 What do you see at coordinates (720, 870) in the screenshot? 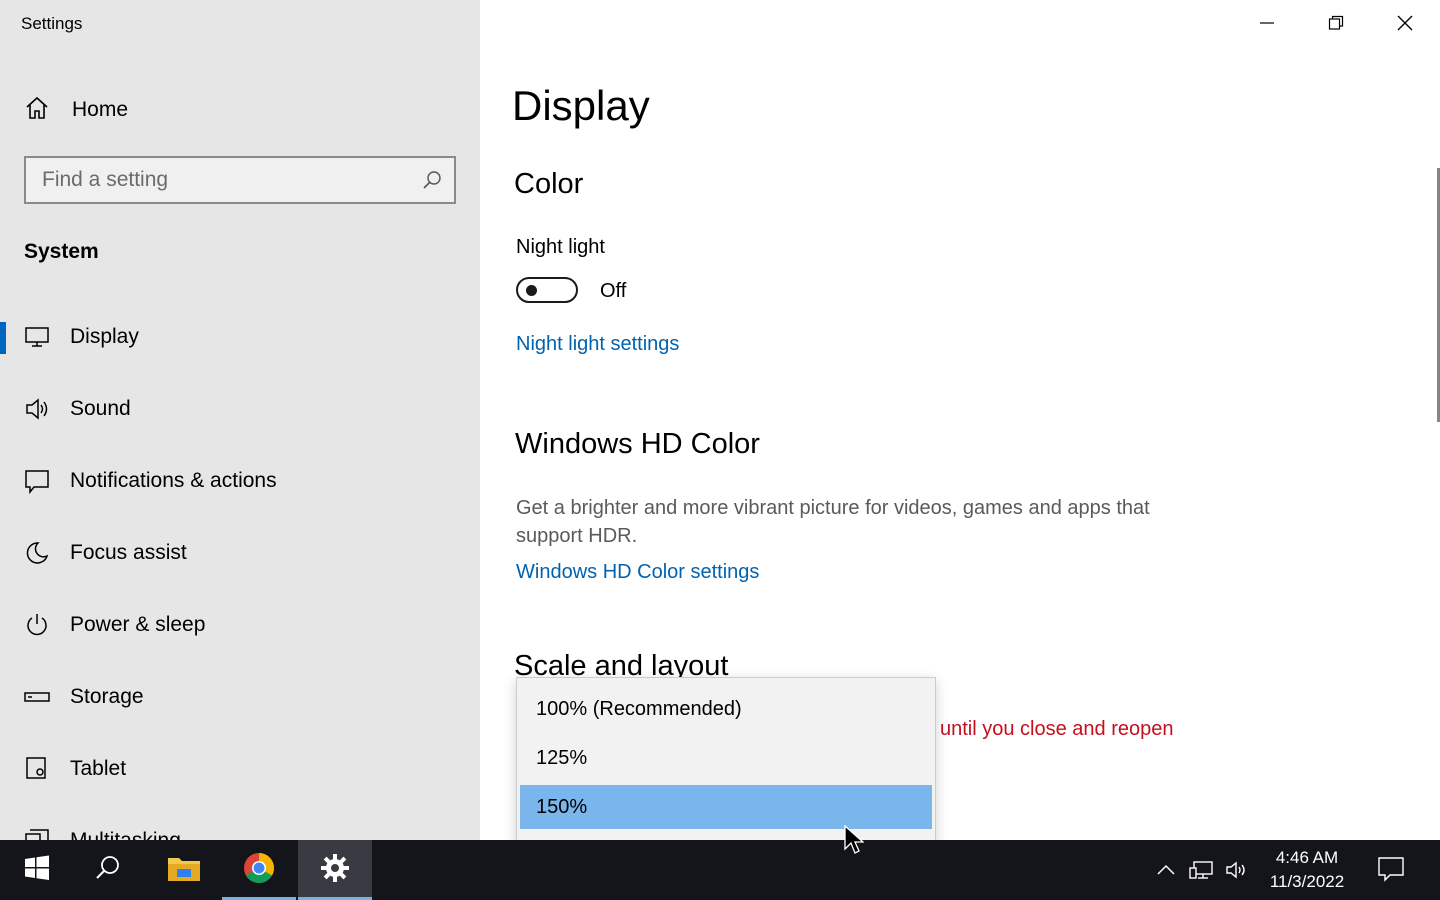
I see `taskbar: 4:46 AM 11/3/2022` at bounding box center [720, 870].